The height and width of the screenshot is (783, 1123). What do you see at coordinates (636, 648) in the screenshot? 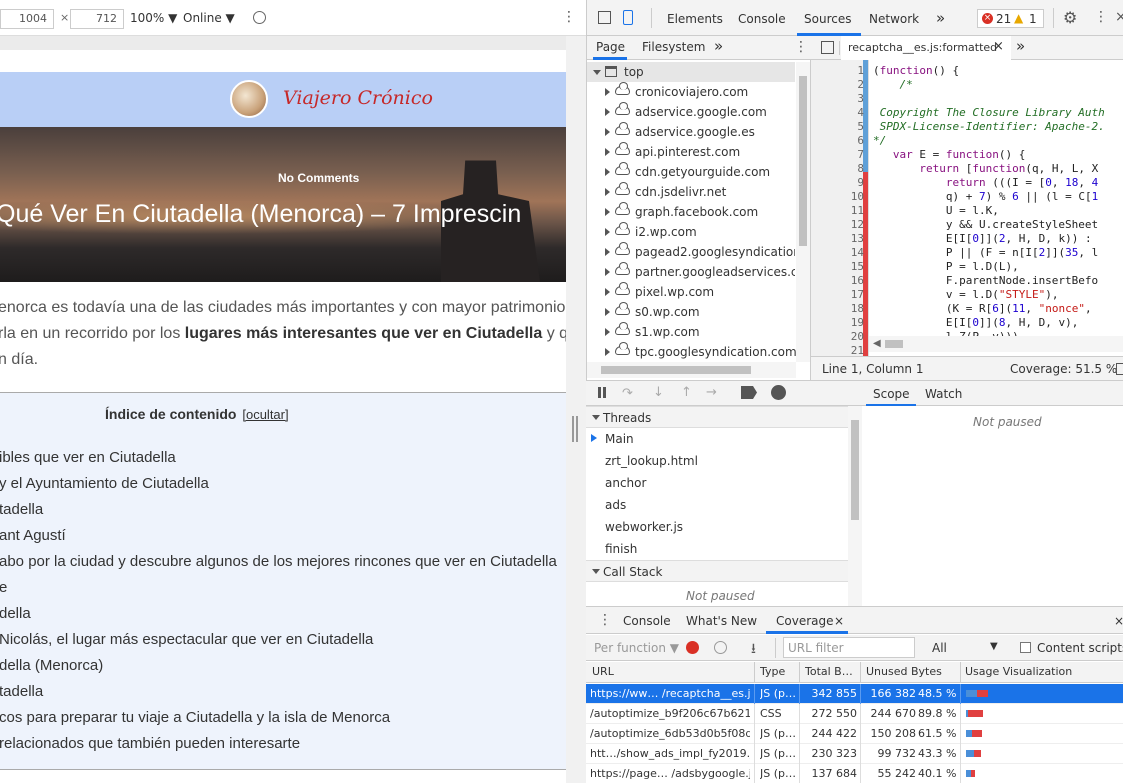
I see `per-function-select: Per function ▼` at bounding box center [636, 648].